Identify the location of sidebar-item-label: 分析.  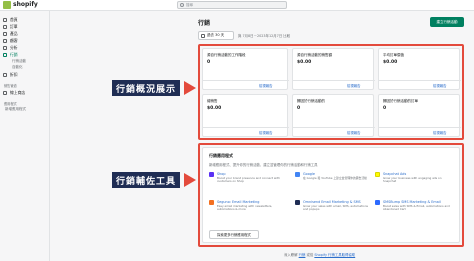
(14, 47).